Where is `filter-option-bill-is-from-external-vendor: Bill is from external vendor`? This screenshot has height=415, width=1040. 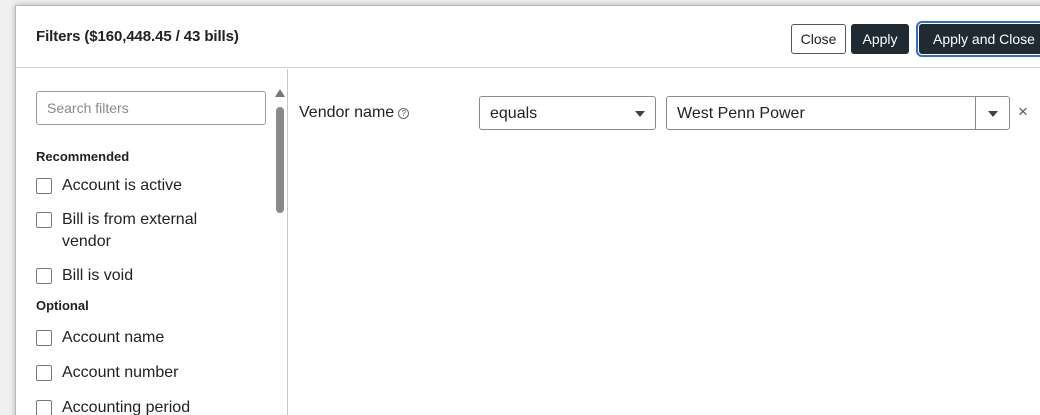
filter-option-bill-is-from-external-vendor: Bill is from external vendor is located at coordinates (131, 231).